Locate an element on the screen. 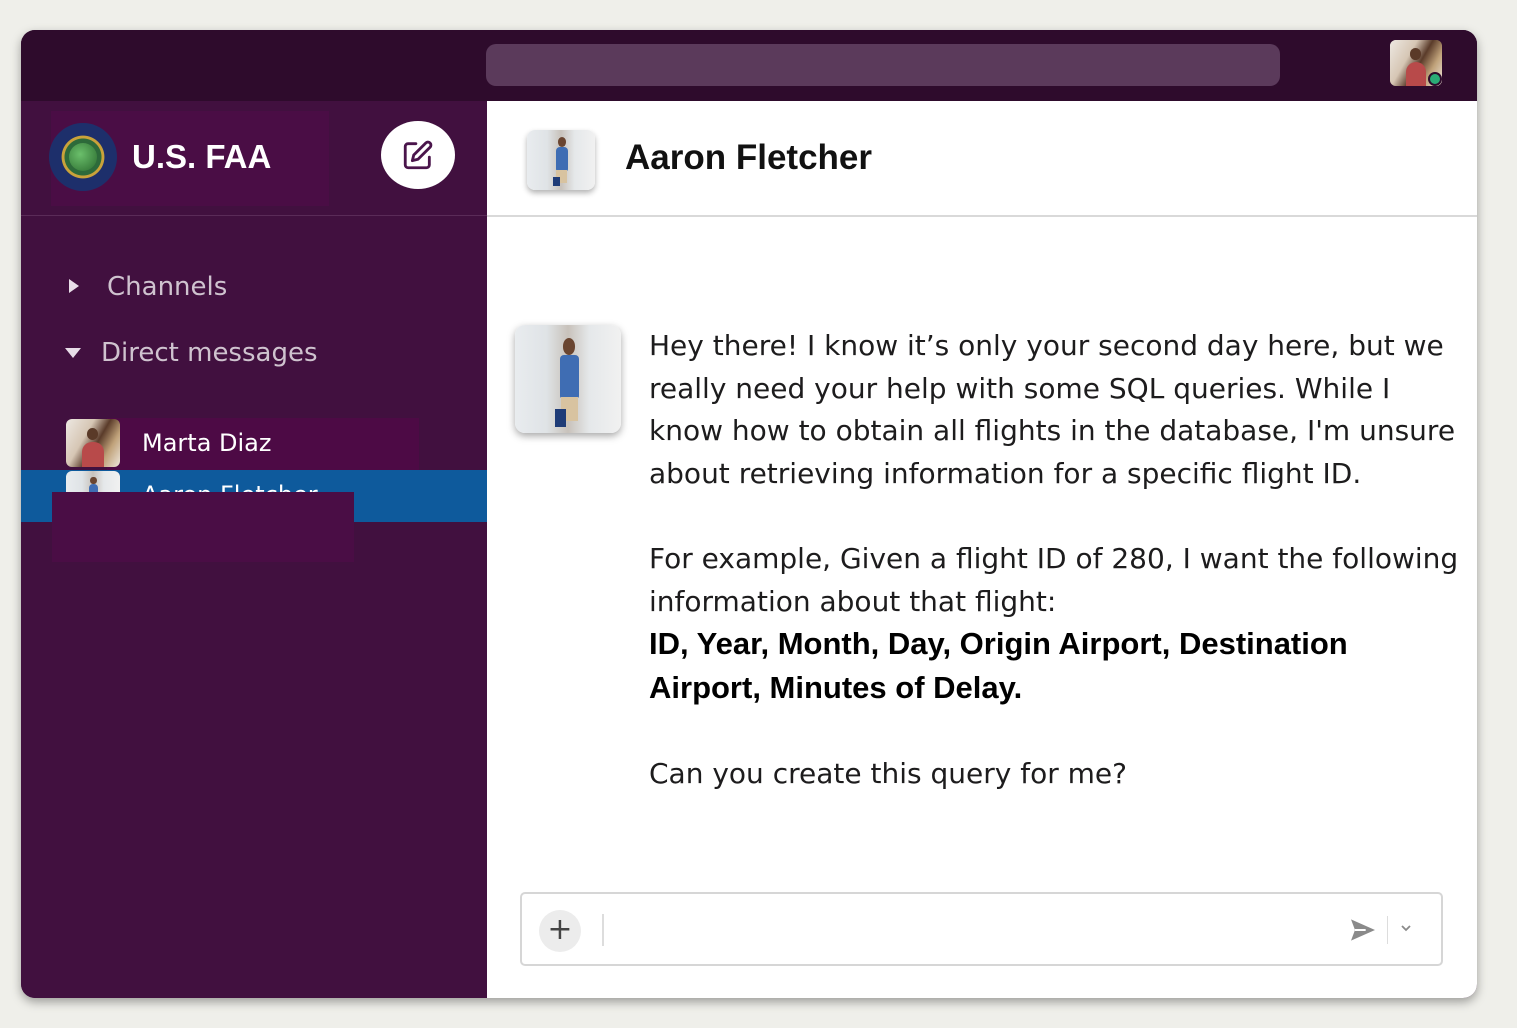 The width and height of the screenshot is (1517, 1028). workspace-header: U.S. FAA is located at coordinates (254, 158).